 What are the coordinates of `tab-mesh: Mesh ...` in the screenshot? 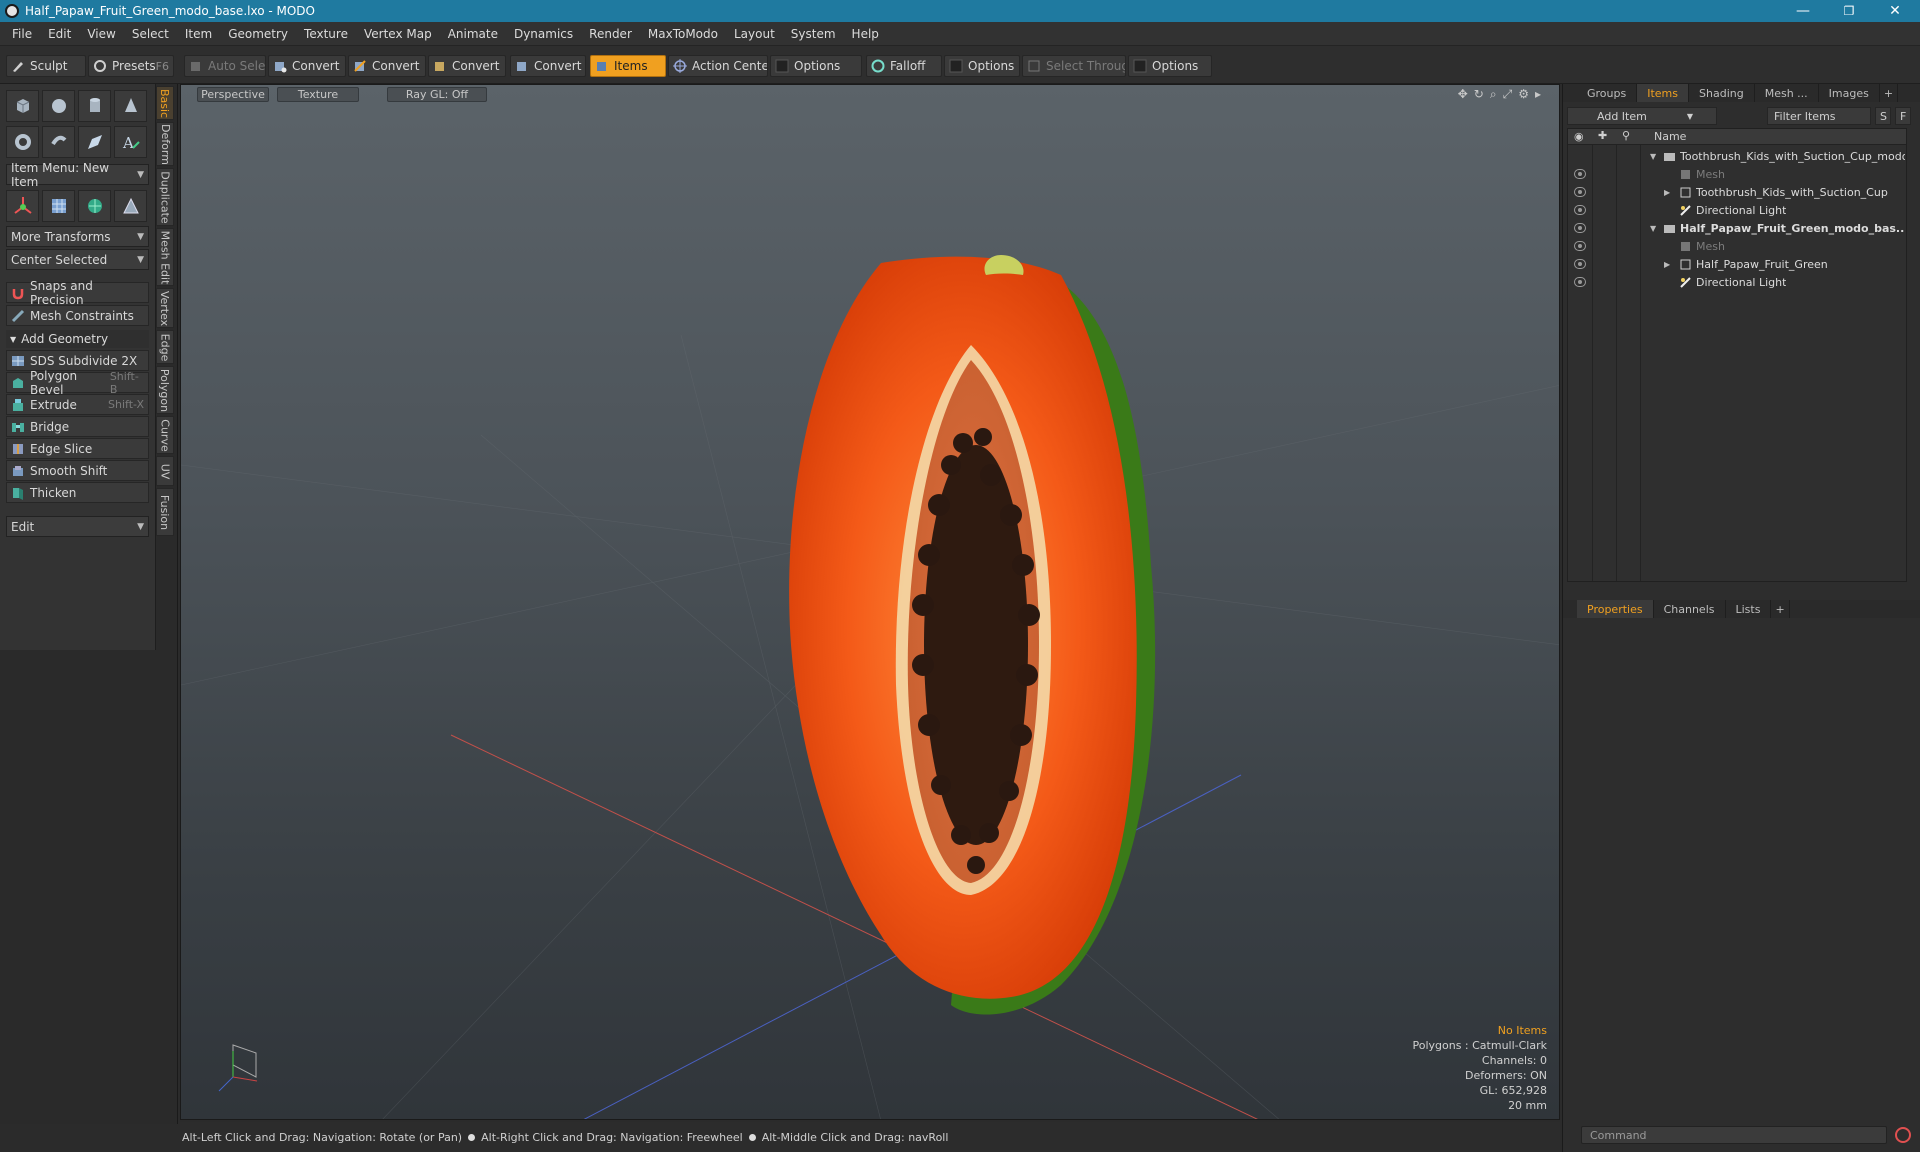 It's located at (1787, 93).